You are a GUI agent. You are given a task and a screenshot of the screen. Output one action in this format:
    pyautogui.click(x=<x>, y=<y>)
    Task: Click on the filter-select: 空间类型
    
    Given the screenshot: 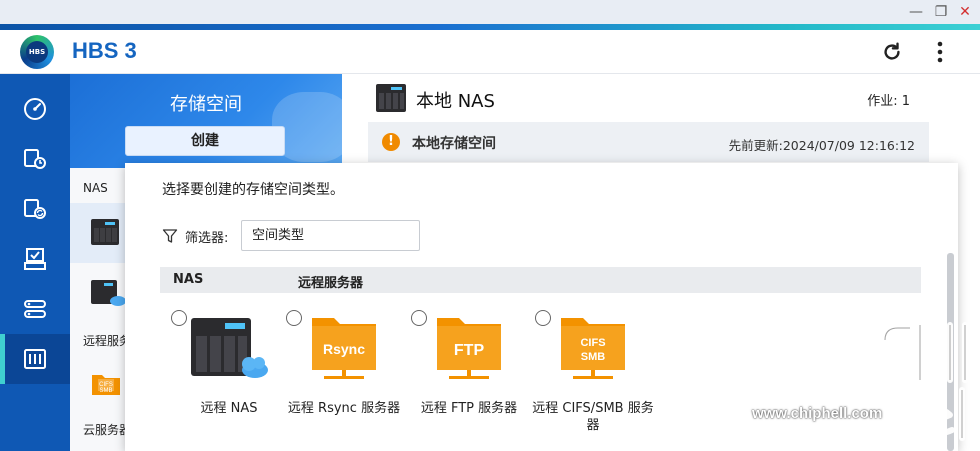 What is the action you would take?
    pyautogui.click(x=330, y=235)
    